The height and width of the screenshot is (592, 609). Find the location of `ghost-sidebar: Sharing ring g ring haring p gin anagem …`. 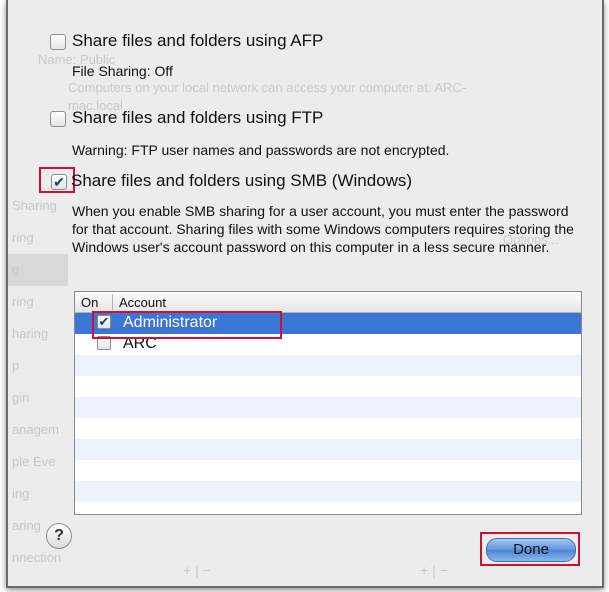

ghost-sidebar: Sharing ring g ring haring p gin anagem … is located at coordinates (38, 382).